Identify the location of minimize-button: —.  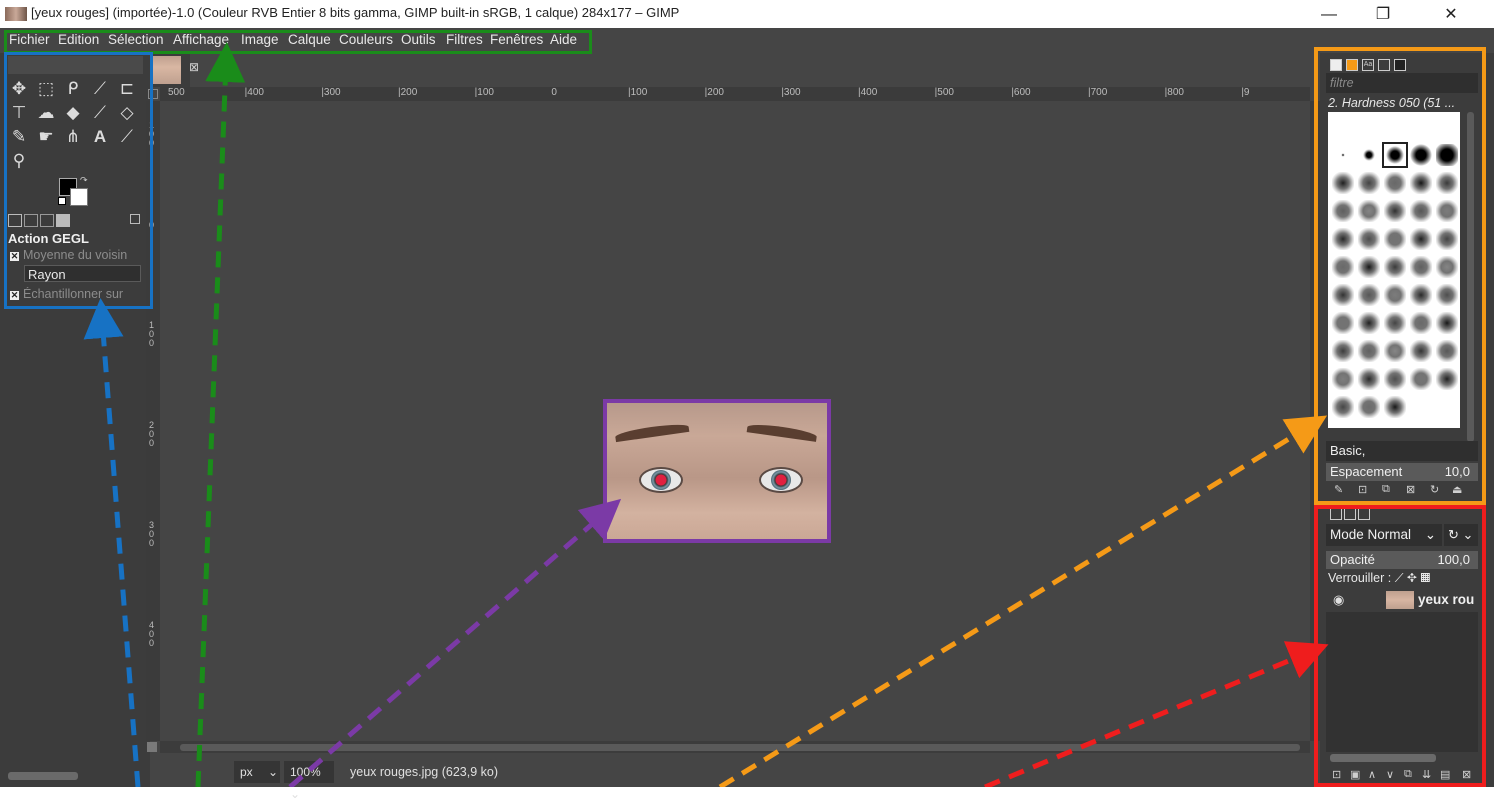
(1329, 15).